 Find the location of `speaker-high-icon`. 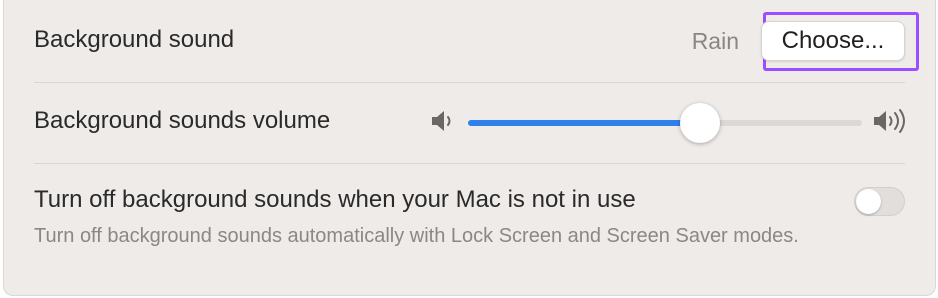

speaker-high-icon is located at coordinates (891, 121).